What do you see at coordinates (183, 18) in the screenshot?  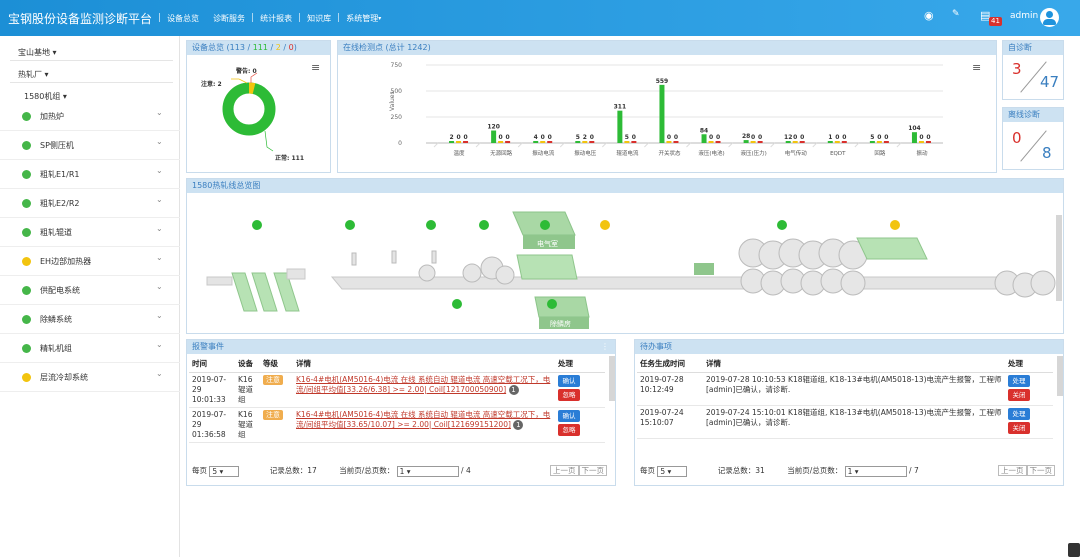 I see `nav-overview: 设备总览` at bounding box center [183, 18].